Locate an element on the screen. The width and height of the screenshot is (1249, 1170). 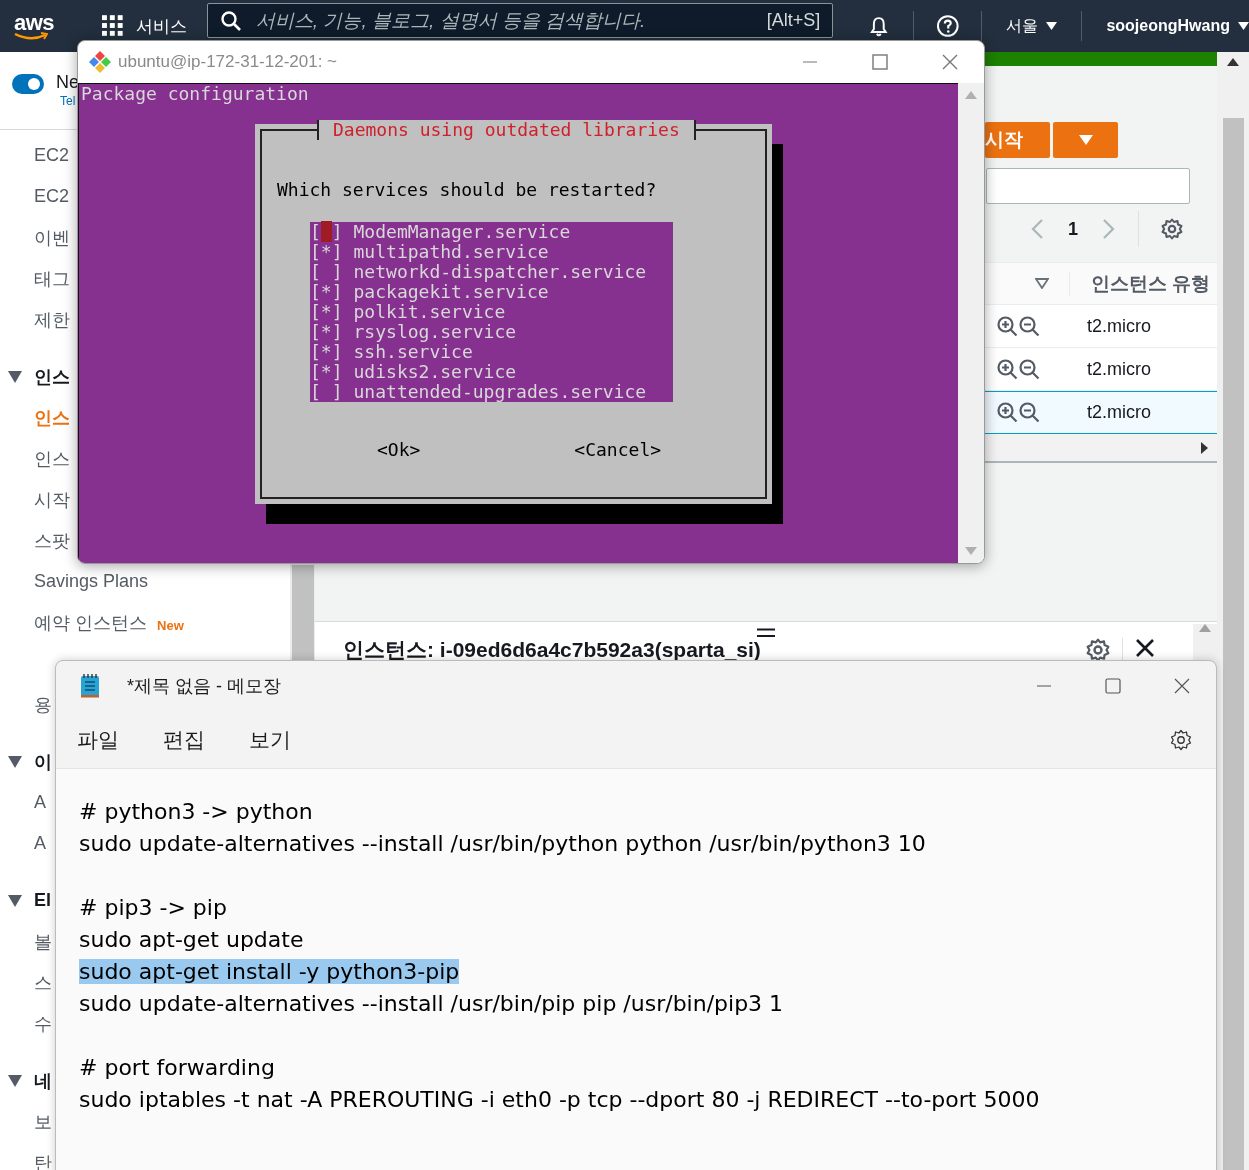
dialog-button: <Ok> is located at coordinates (399, 450).